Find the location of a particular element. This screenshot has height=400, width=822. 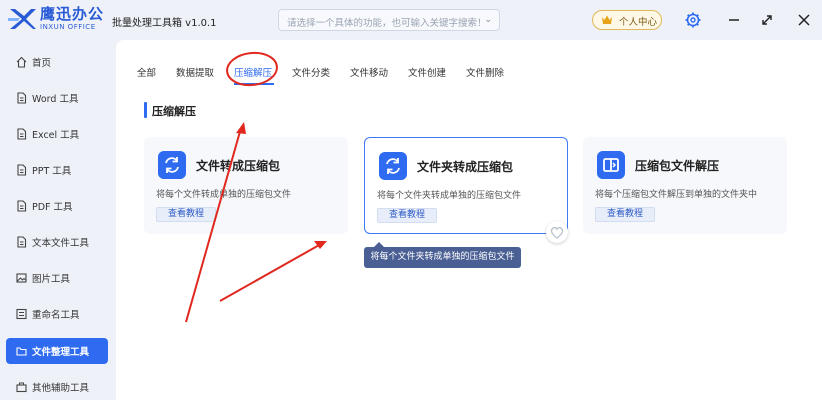

home-icon is located at coordinates (21, 62).